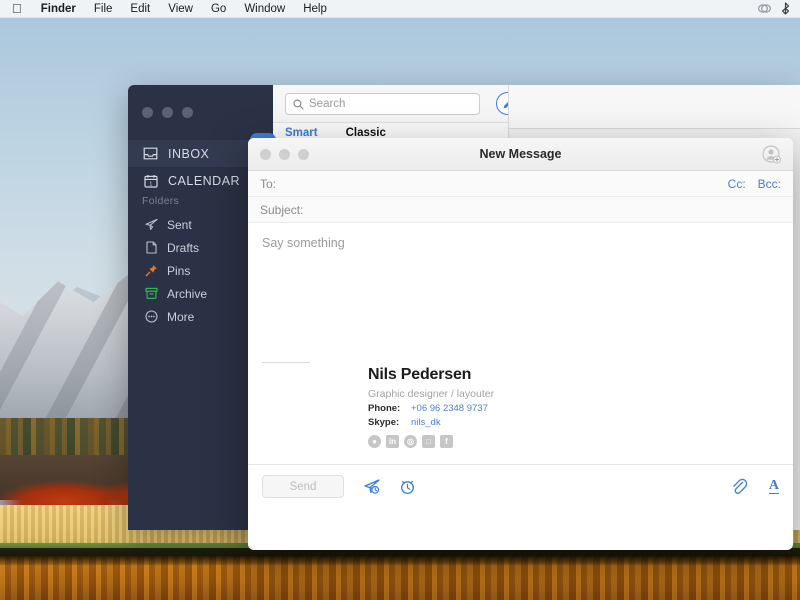 The width and height of the screenshot is (800, 600). Describe the element at coordinates (303, 243) in the screenshot. I see `body-placeholder: Say something` at that location.